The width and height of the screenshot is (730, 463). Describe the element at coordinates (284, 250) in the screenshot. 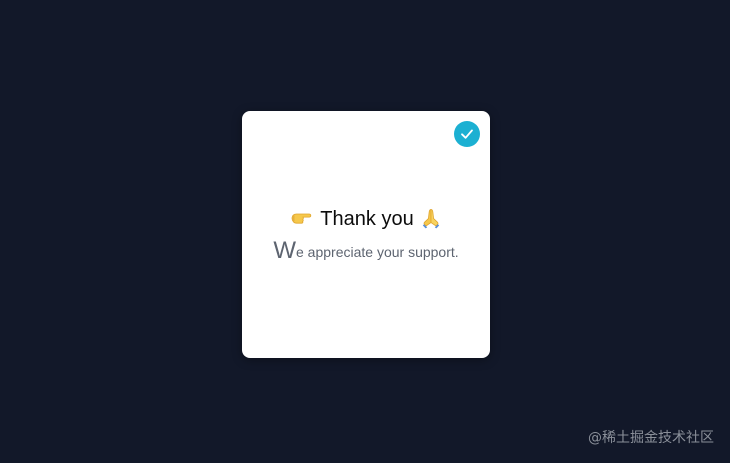

I see `message-drop-cap: W` at that location.